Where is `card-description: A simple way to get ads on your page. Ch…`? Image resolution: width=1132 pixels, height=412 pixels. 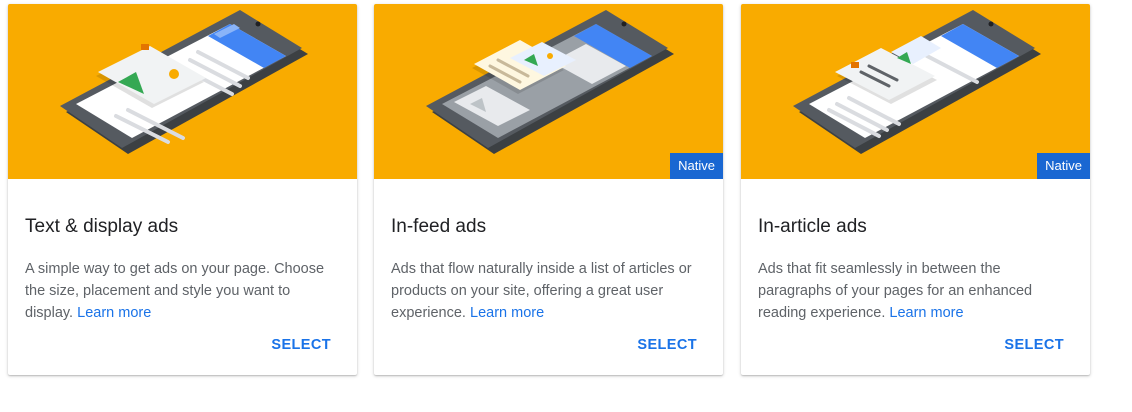 card-description: A simple way to get ads on your page. Ch… is located at coordinates (182, 291).